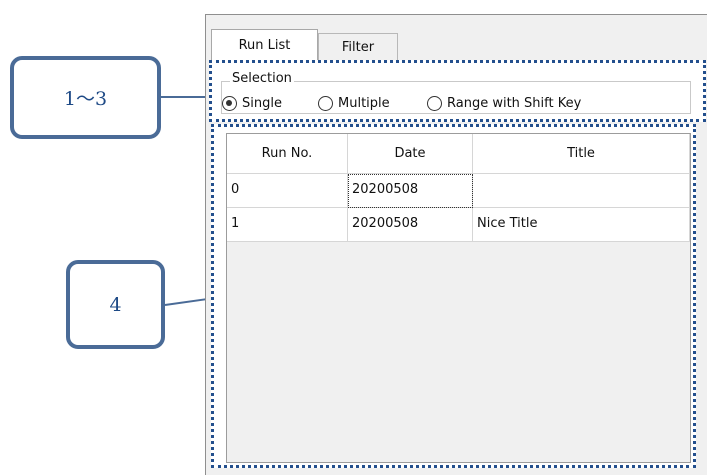 The image size is (707, 475). I want to click on column-header-run-no: Run No., so click(287, 154).